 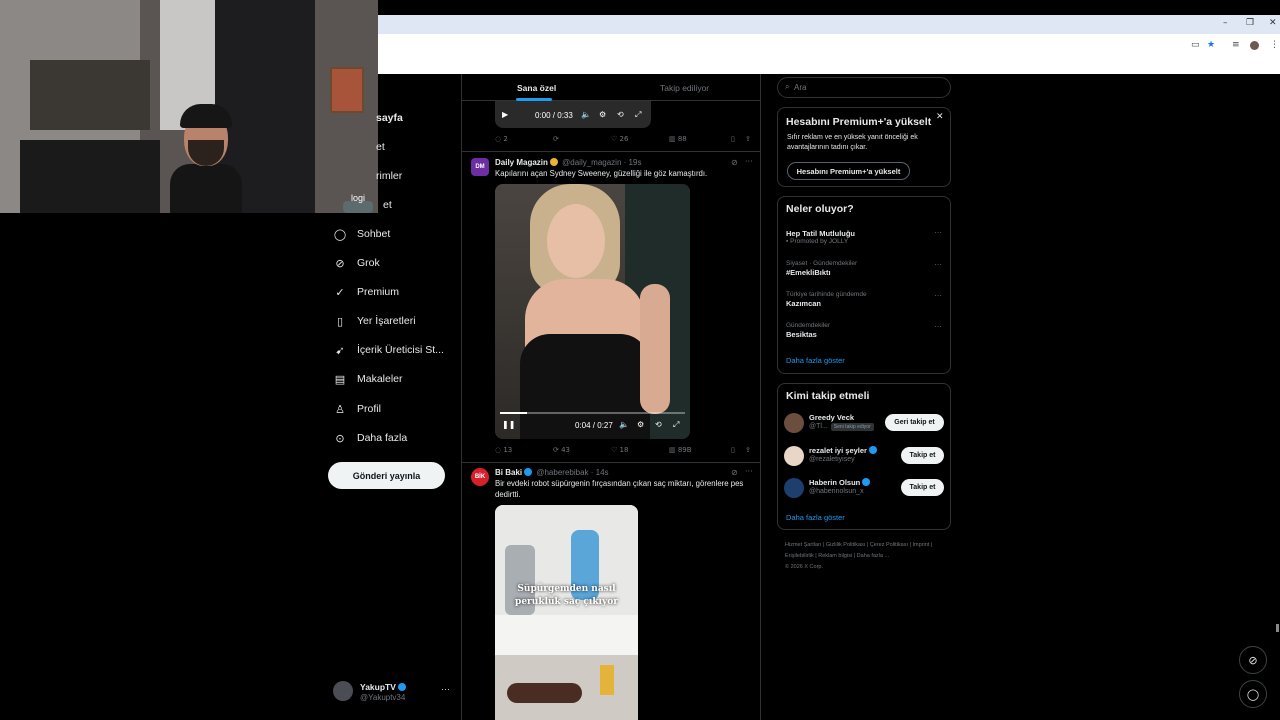 What do you see at coordinates (389, 118) in the screenshot?
I see `nav-home-label: sayfa` at bounding box center [389, 118].